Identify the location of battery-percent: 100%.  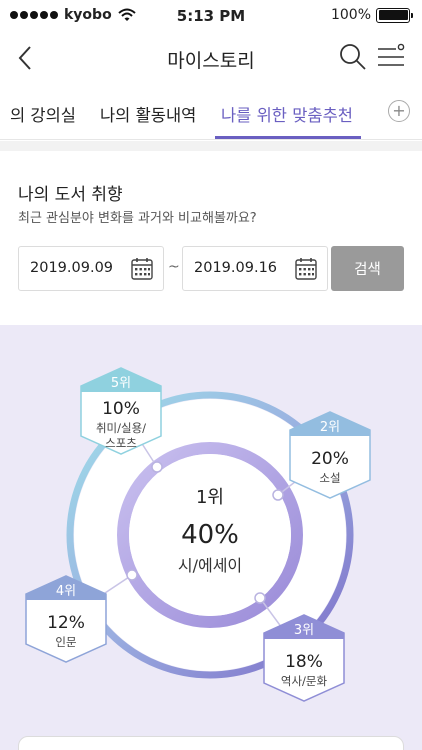
(350, 15).